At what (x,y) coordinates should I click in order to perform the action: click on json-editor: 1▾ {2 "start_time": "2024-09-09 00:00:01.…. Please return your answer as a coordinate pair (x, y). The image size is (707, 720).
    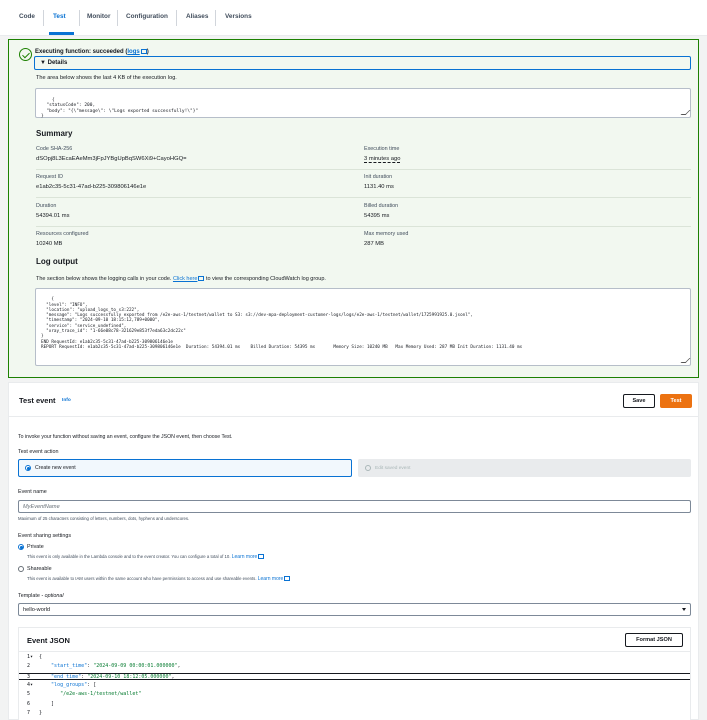
    Looking at the image, I should click on (354, 687).